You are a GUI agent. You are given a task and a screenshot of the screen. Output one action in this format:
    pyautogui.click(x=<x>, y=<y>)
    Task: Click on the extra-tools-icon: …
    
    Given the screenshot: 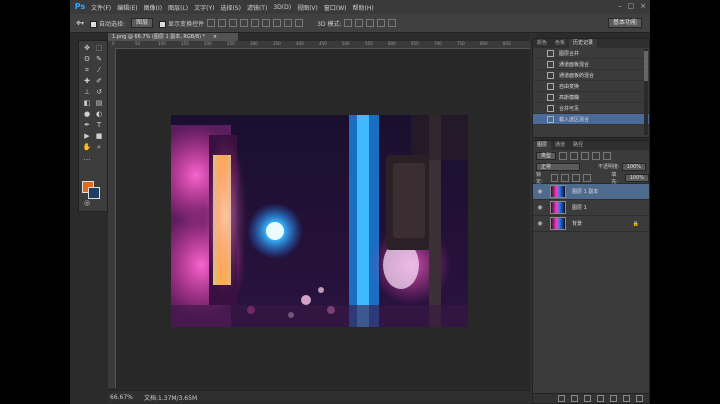 What is the action you would take?
    pyautogui.click(x=87, y=158)
    